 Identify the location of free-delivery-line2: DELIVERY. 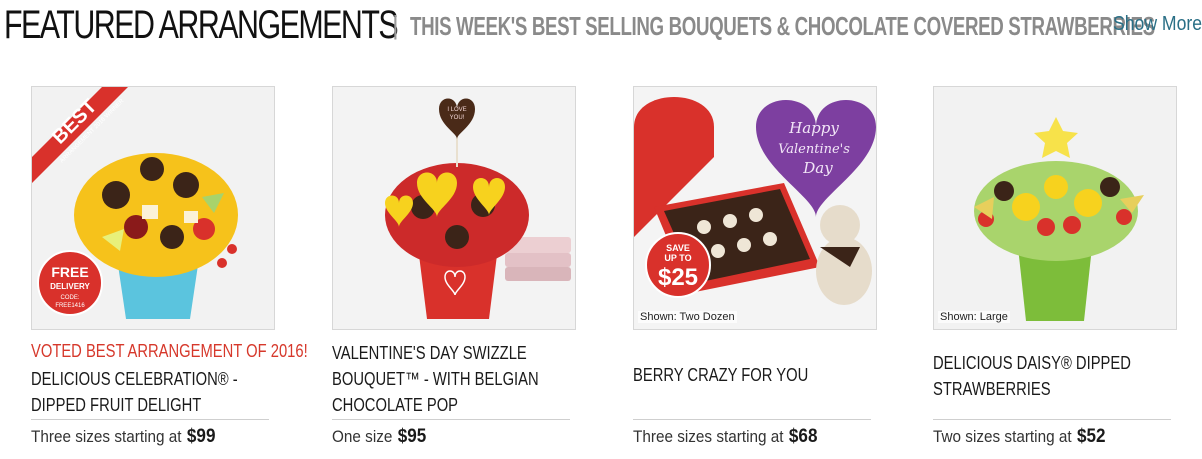
(70, 286).